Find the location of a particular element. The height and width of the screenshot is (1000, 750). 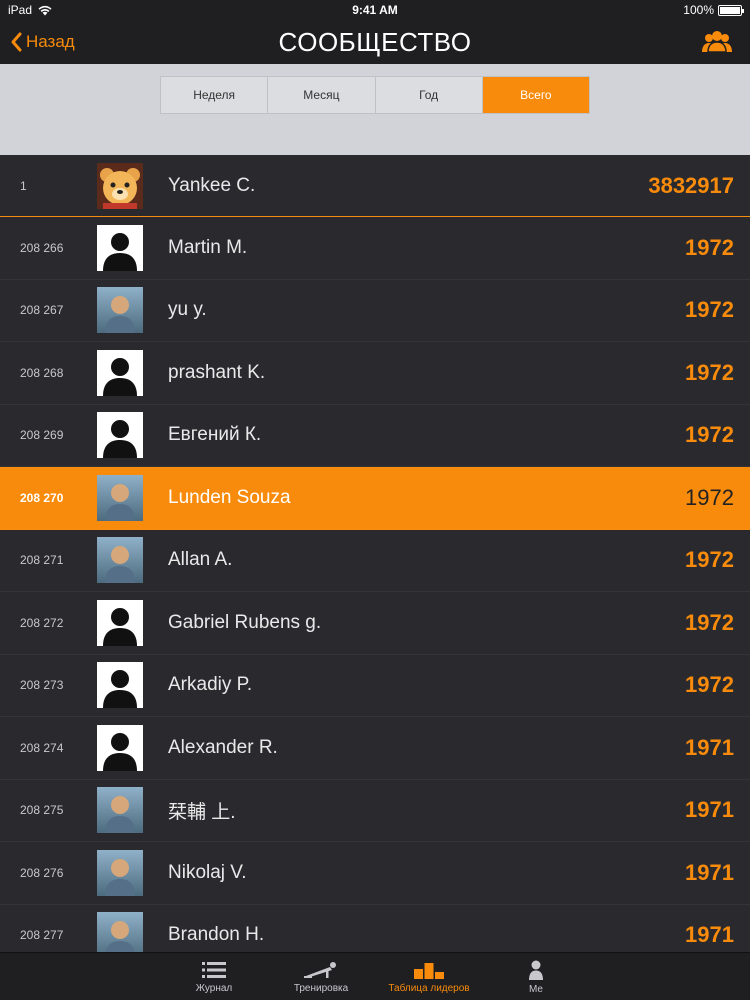

row-rank: 208 266 is located at coordinates (42, 247).